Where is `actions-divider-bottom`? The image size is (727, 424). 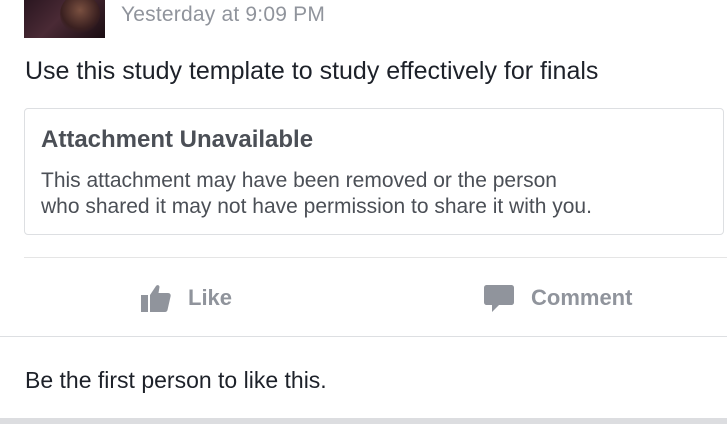
actions-divider-bottom is located at coordinates (363, 336).